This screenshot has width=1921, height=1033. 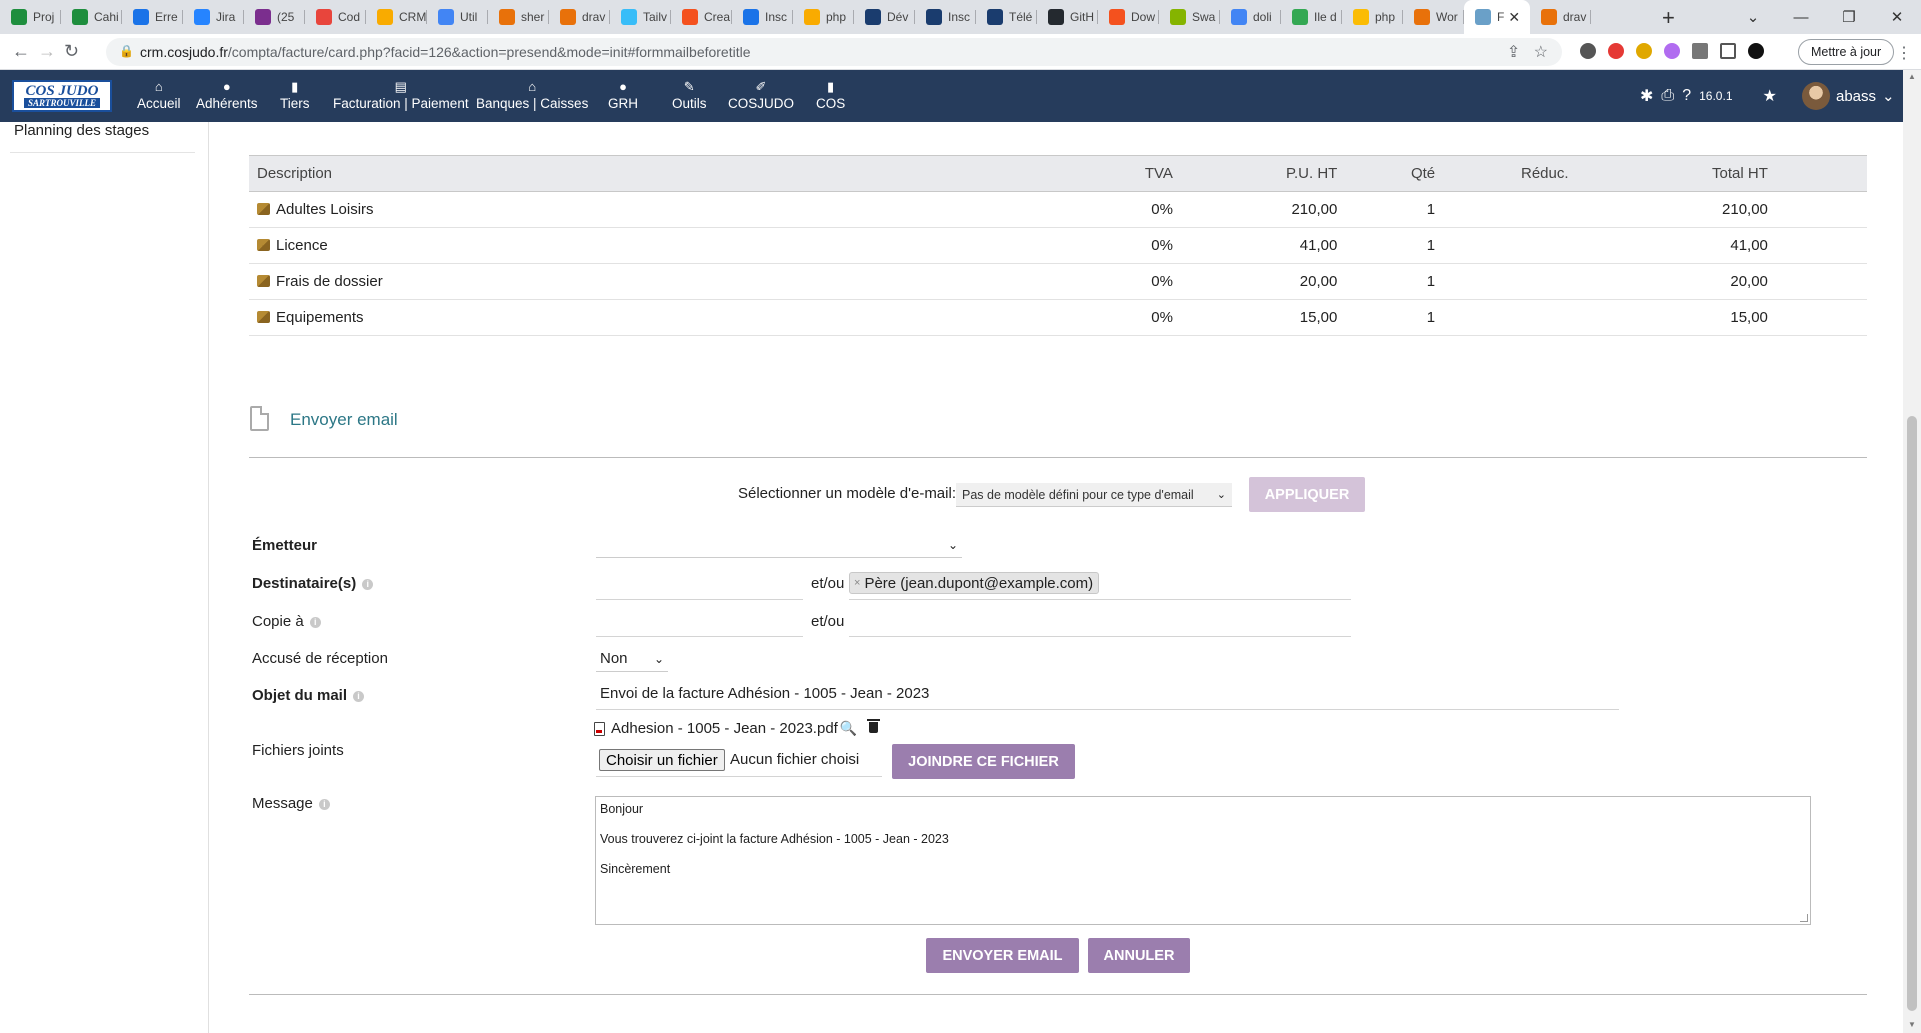 I want to click on bookmark-star-icon: ☆, so click(x=1541, y=52).